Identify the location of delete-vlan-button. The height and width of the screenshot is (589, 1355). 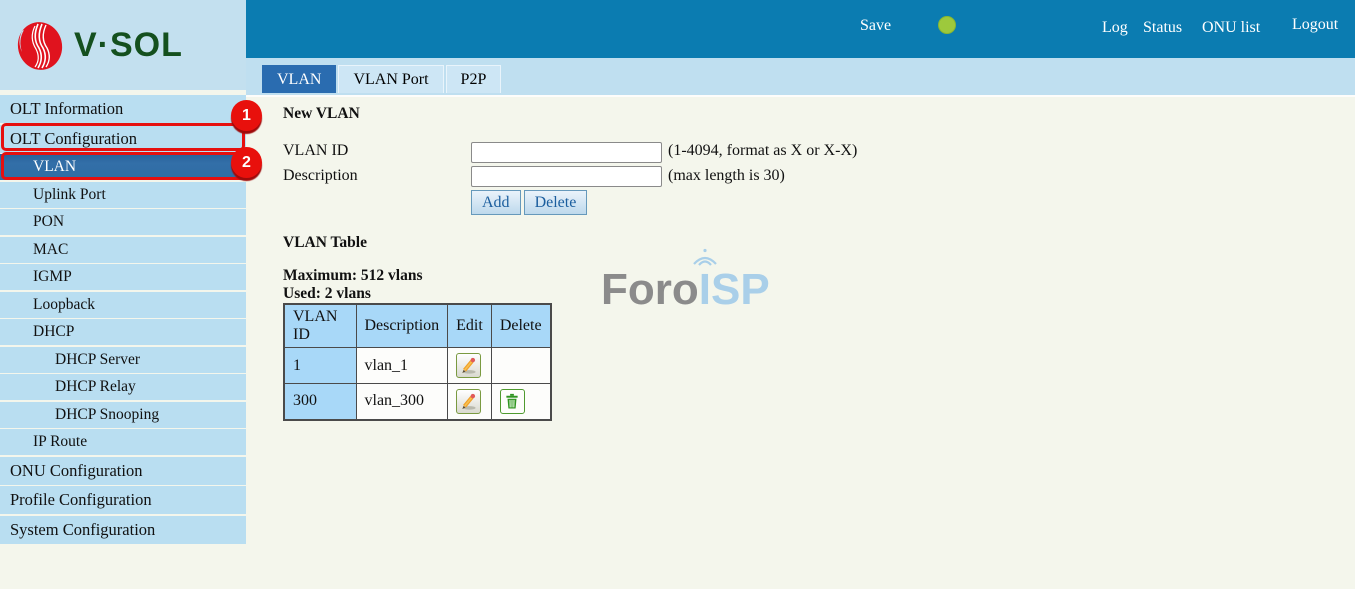
(512, 401).